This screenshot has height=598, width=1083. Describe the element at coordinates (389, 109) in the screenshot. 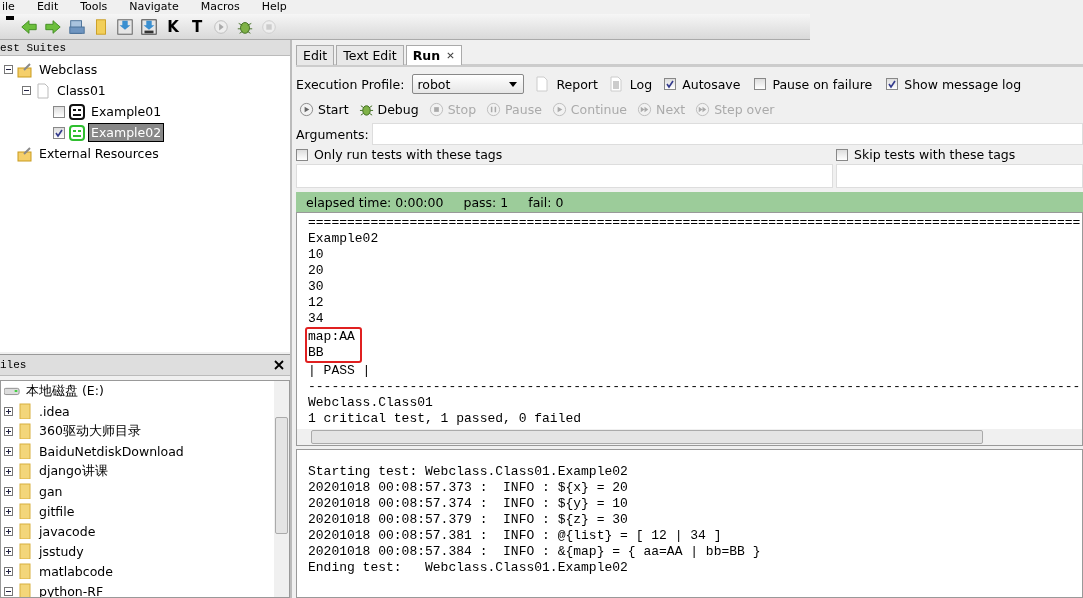

I see `run-control-button: Debug` at that location.